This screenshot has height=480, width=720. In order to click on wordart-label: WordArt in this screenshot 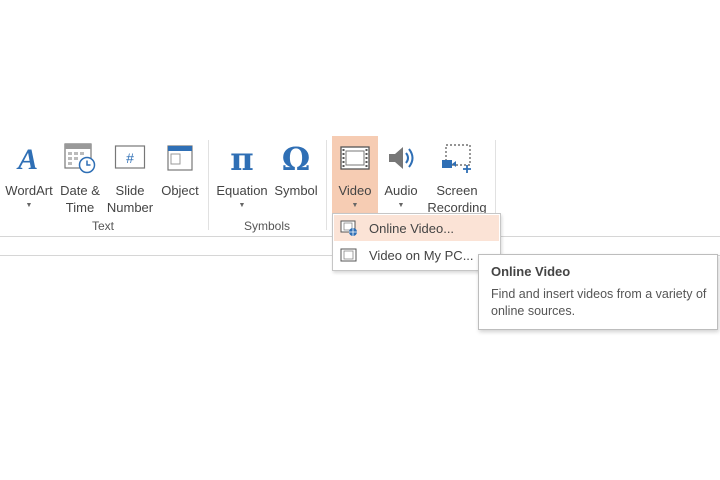, I will do `click(29, 190)`.